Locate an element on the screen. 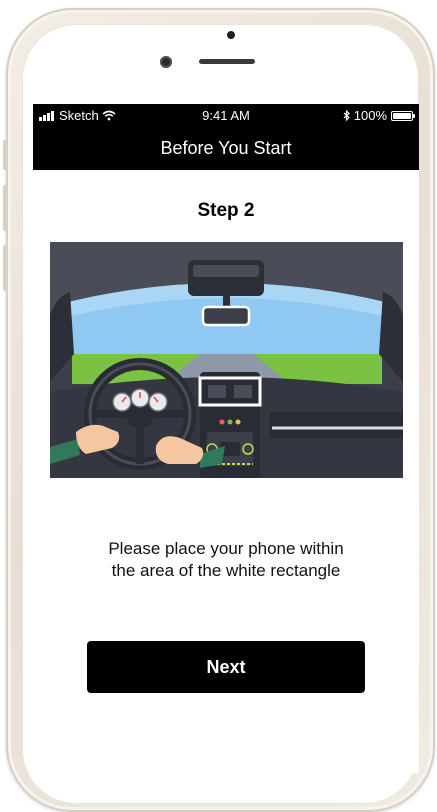  volume-down-button is located at coordinates (5, 268).